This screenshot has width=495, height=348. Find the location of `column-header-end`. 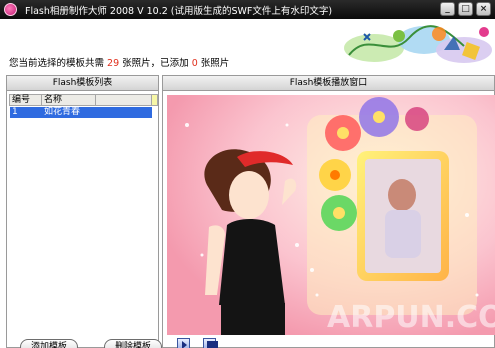

column-header-end is located at coordinates (154, 100).